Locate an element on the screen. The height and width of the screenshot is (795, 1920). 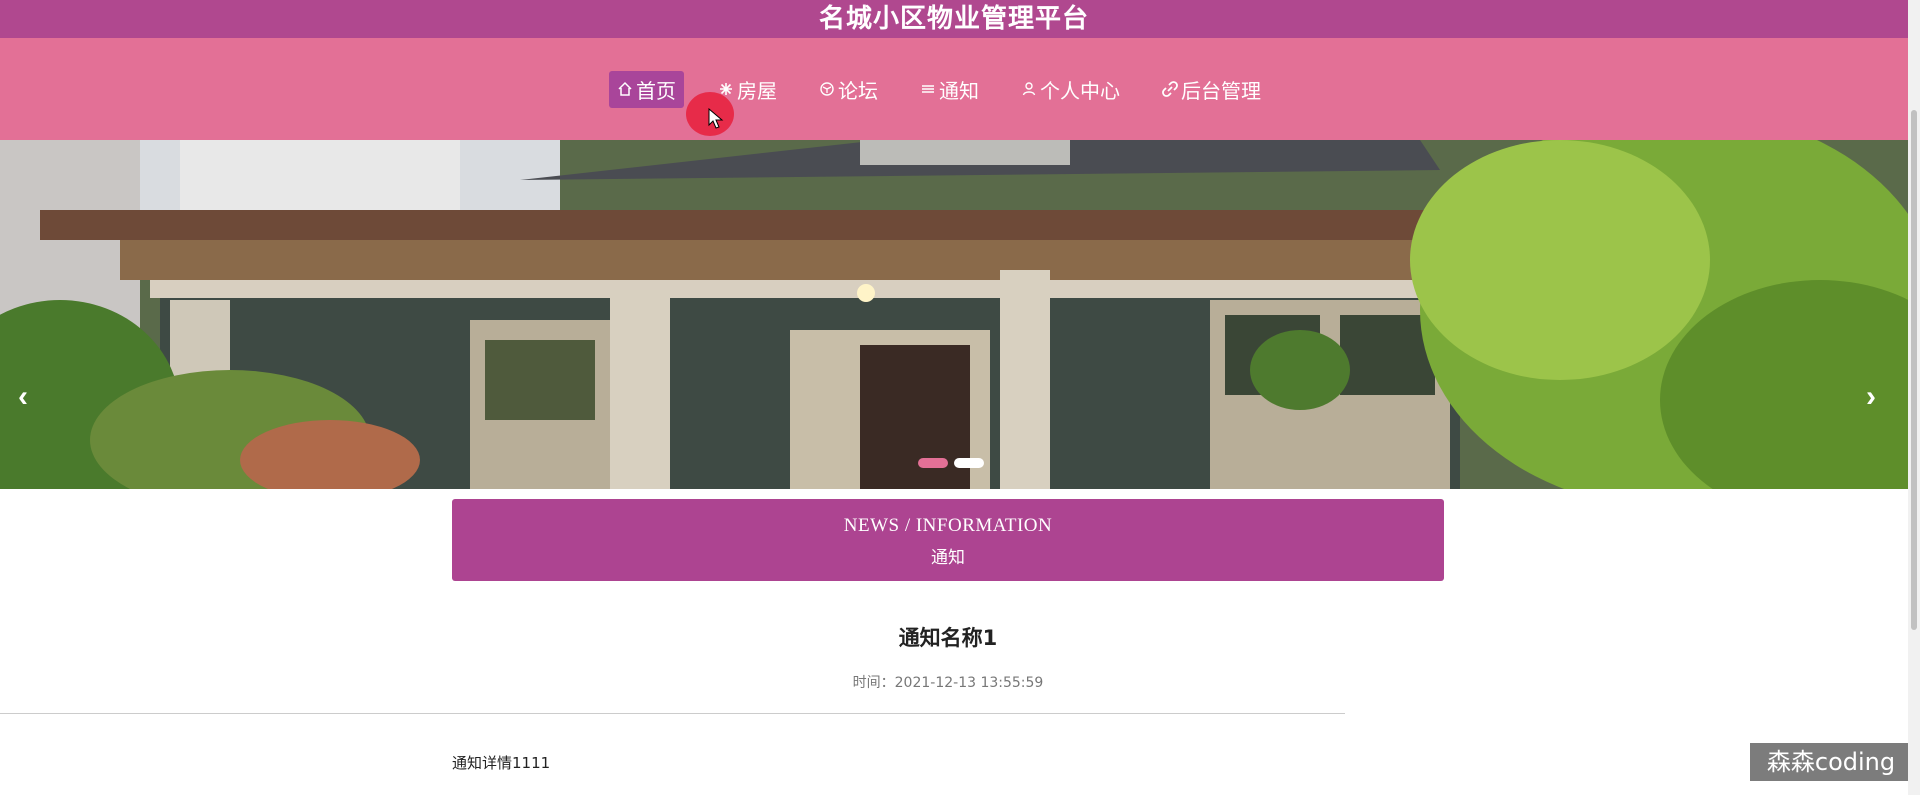
mouse-cursor-icon is located at coordinates (716, 118).